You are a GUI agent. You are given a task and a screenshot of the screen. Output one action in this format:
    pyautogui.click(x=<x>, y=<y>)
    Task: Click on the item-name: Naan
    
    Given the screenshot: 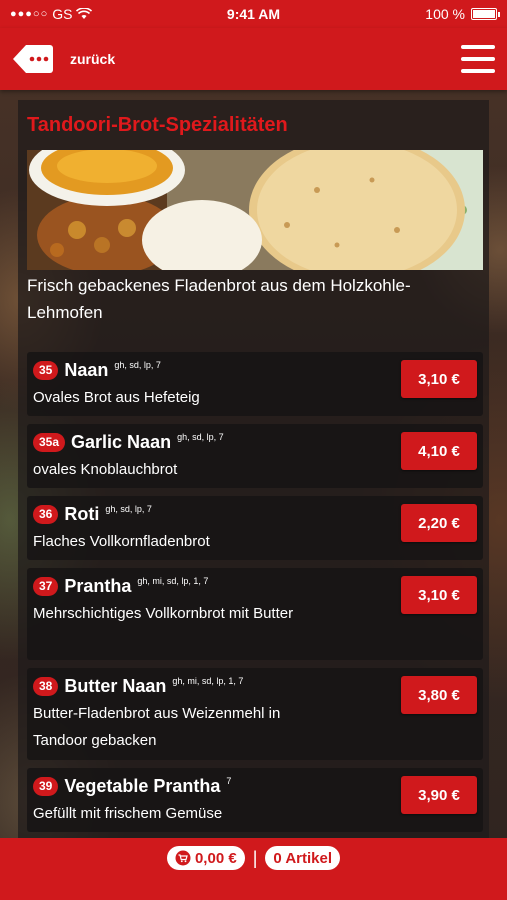 What is the action you would take?
    pyautogui.click(x=86, y=370)
    